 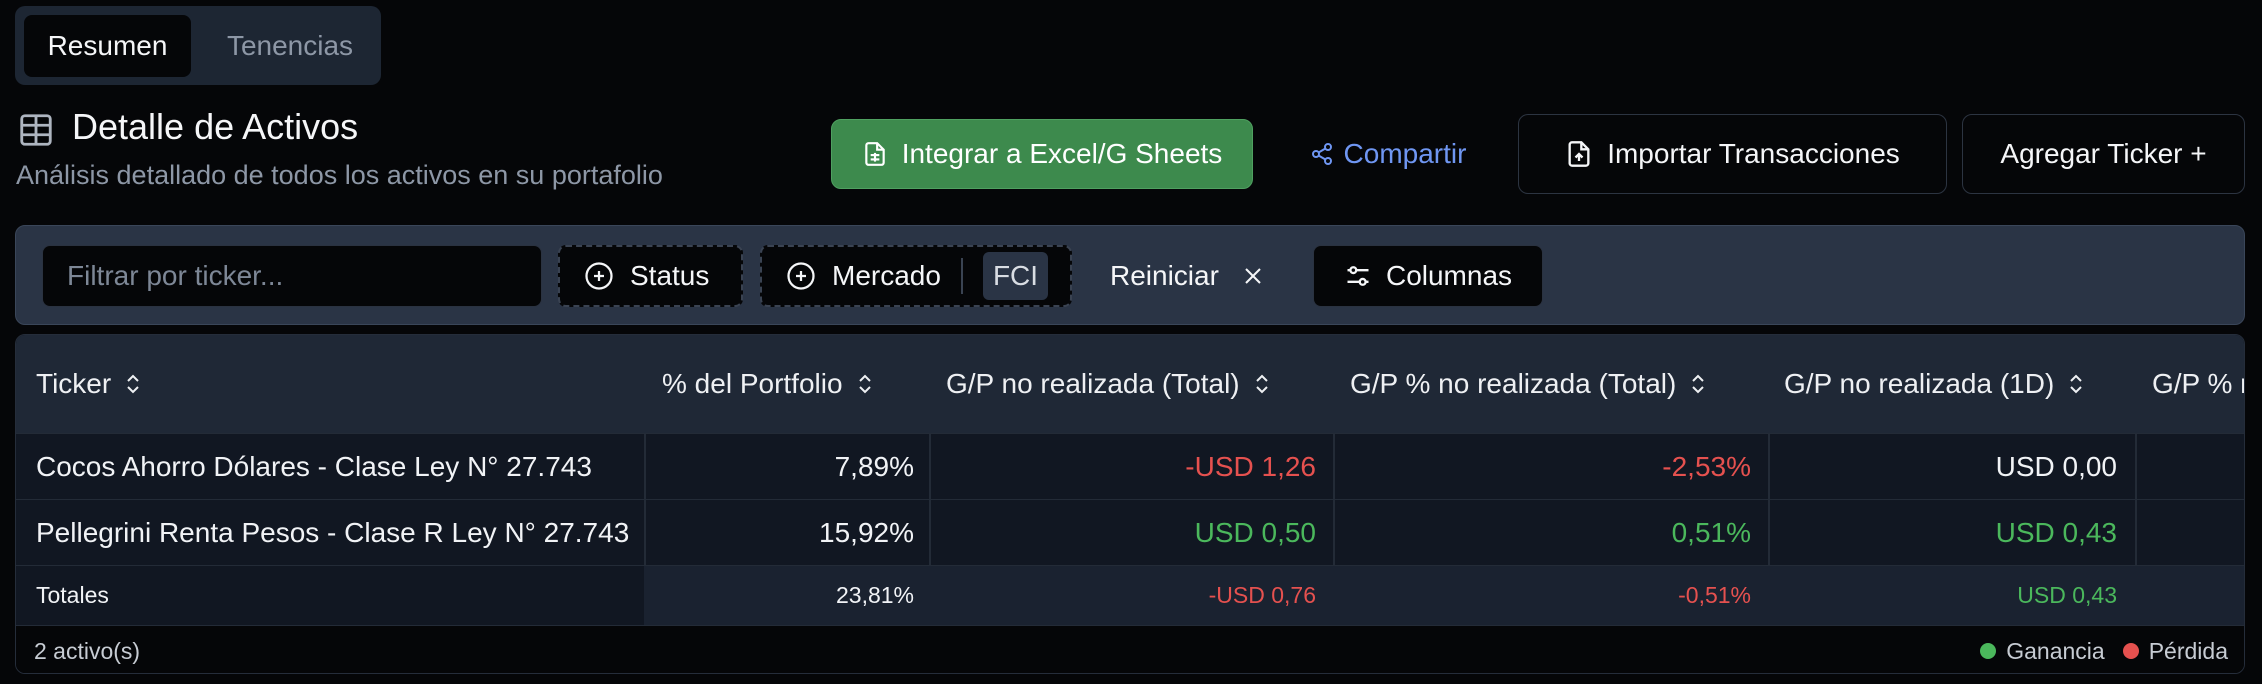 I want to click on legend-loss-label: Pérdida, so click(x=2188, y=650).